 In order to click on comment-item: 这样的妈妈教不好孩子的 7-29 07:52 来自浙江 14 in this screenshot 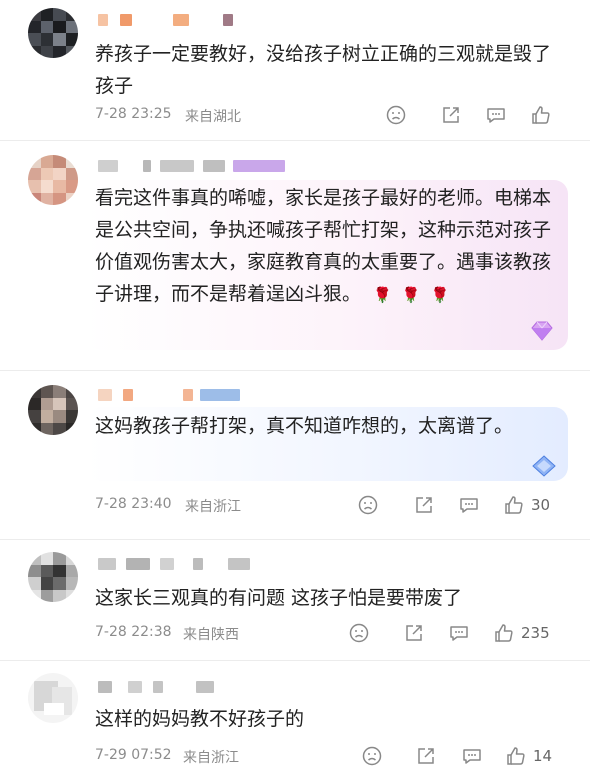, I will do `click(295, 716)`.